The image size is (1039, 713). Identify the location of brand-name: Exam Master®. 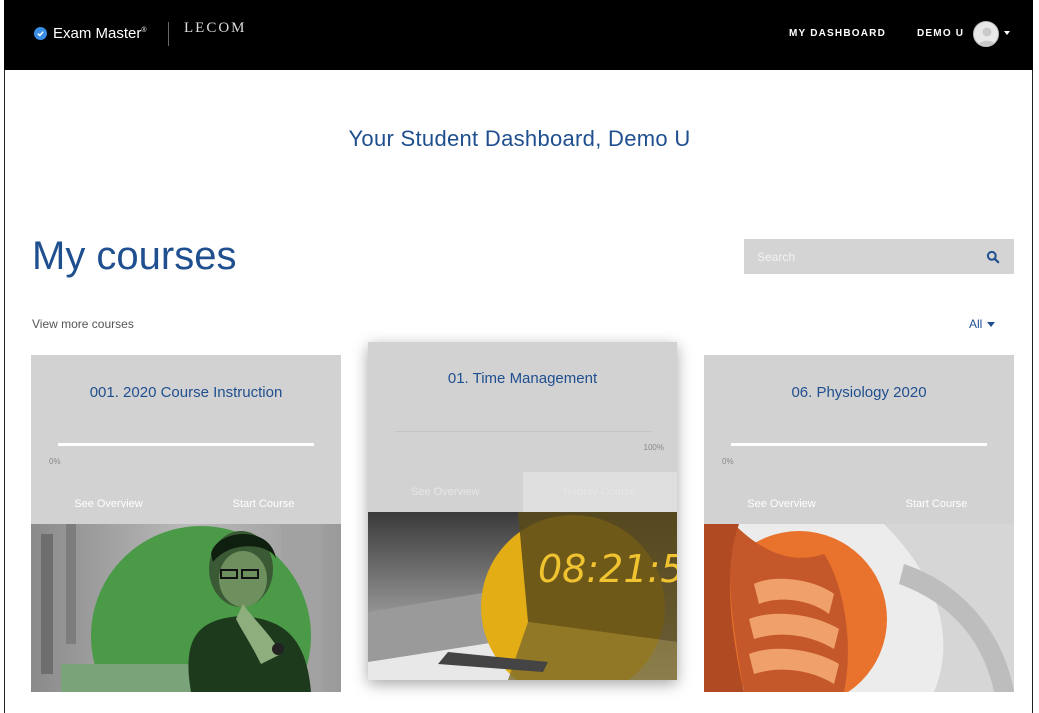
(100, 33).